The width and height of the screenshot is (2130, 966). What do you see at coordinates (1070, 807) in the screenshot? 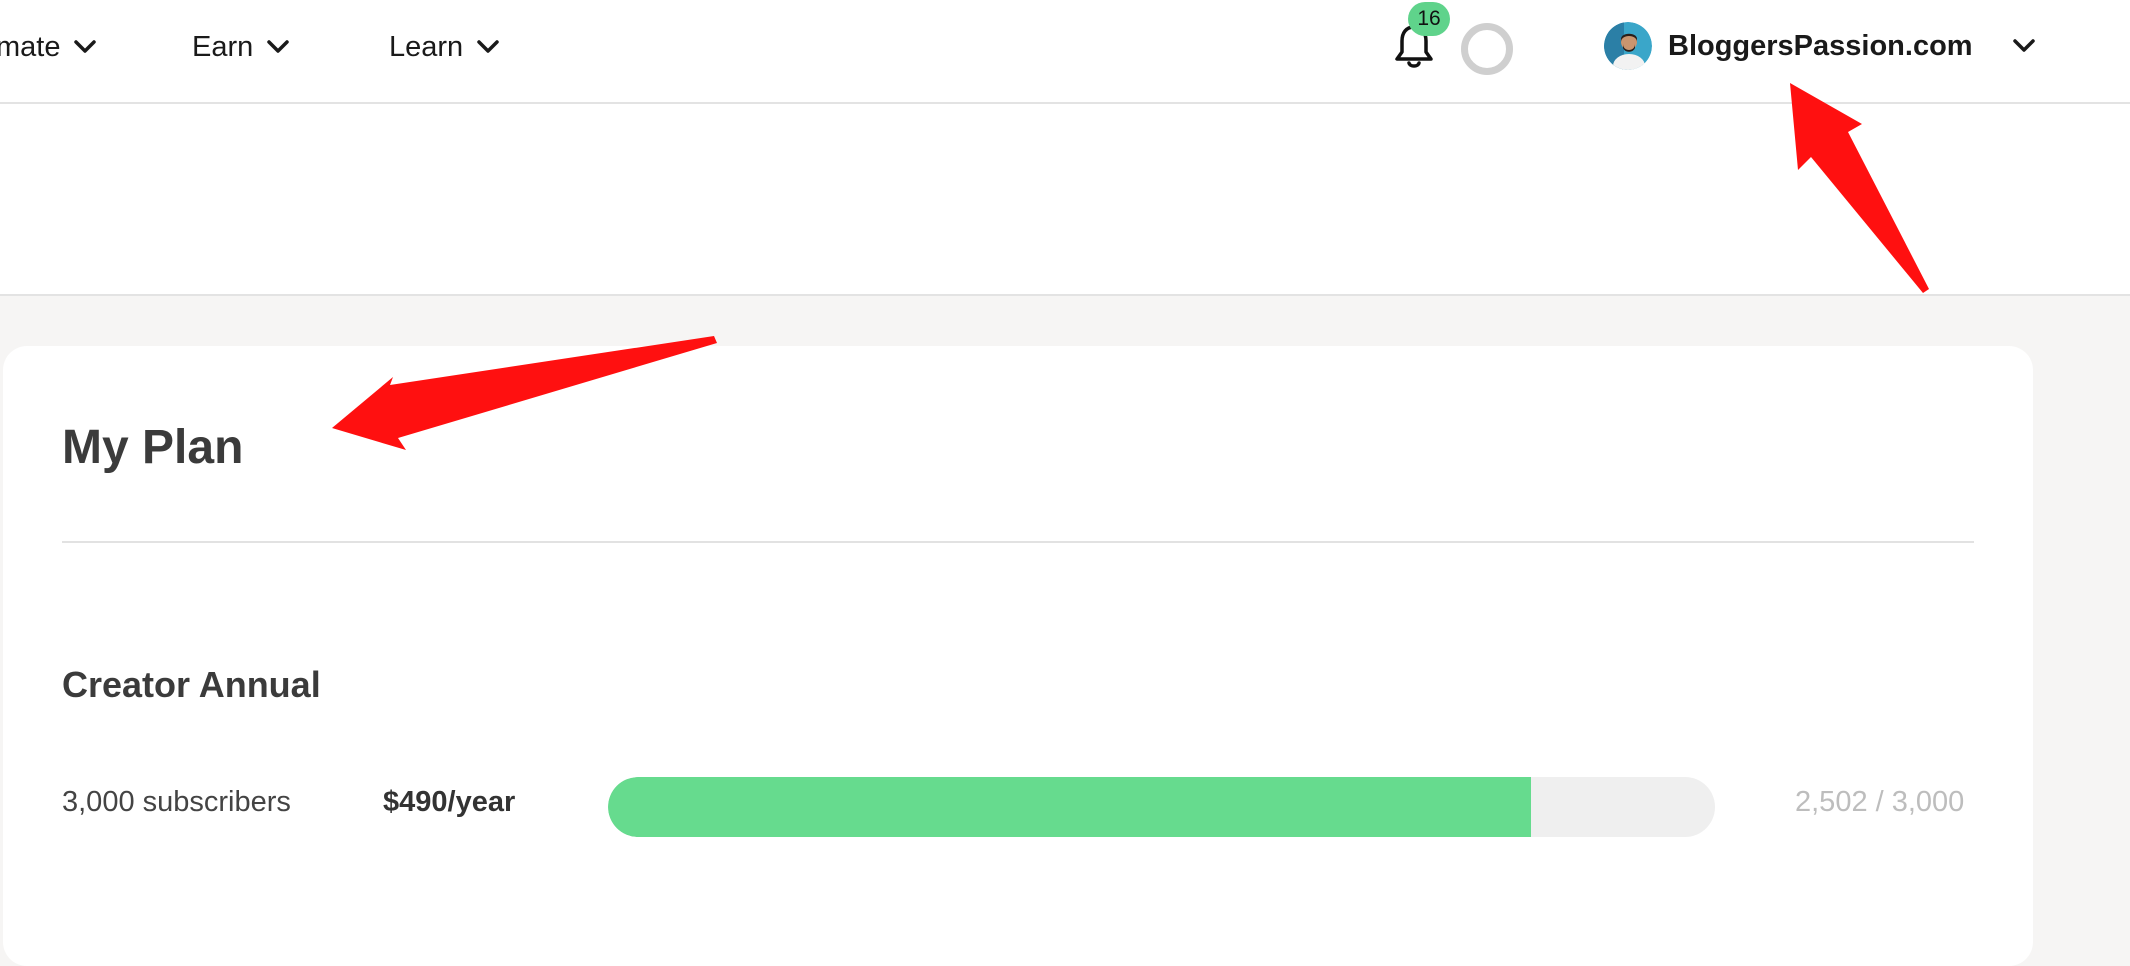
I see `progress-fill` at bounding box center [1070, 807].